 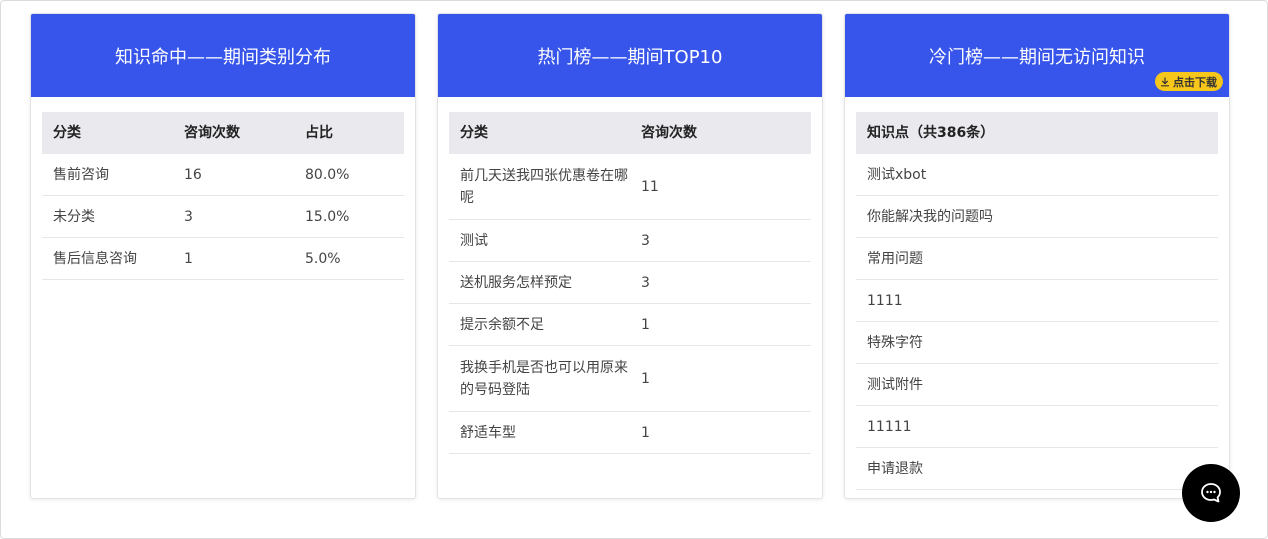 I want to click on table-row: 测试 3, so click(x=630, y=241).